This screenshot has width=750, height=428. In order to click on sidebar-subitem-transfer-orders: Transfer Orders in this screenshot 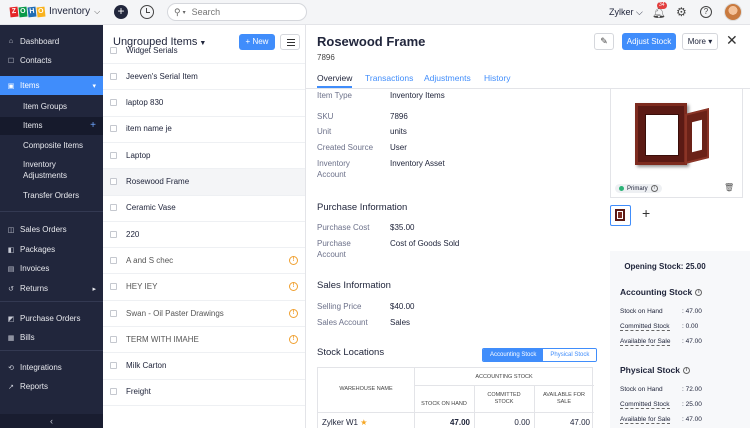, I will do `click(51, 195)`.